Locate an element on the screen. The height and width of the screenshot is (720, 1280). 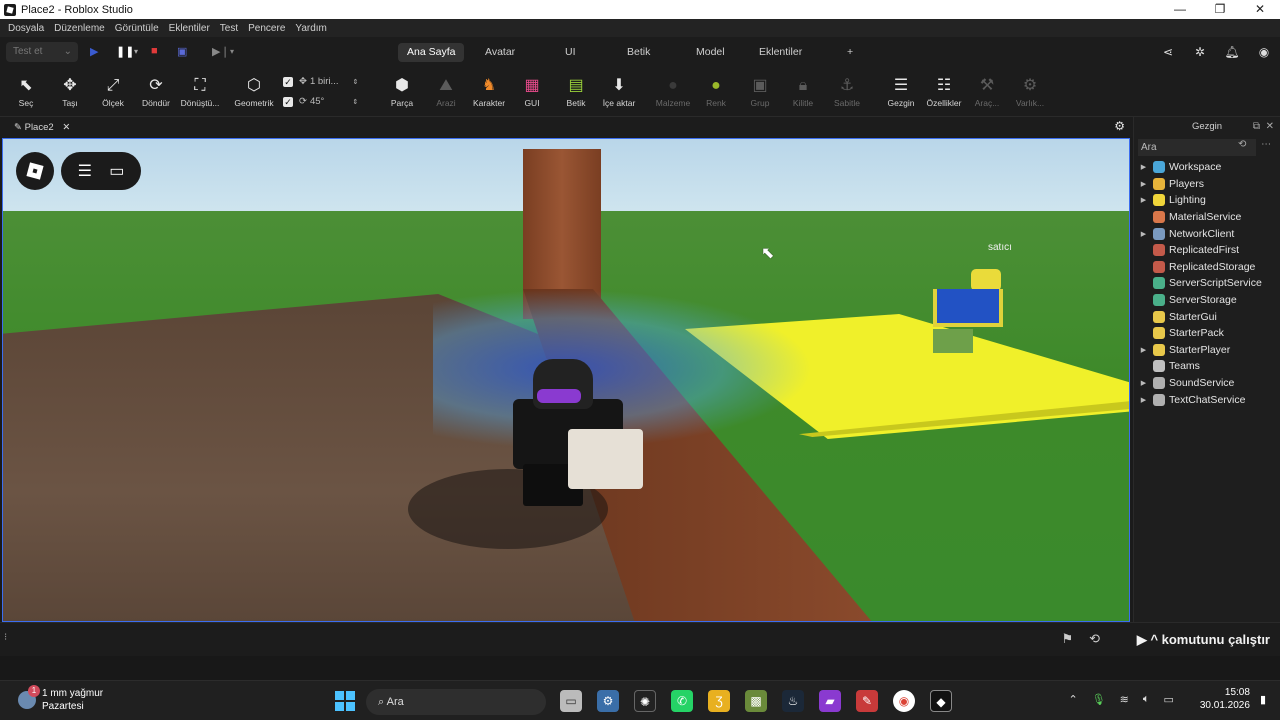
avatar: ◉ is located at coordinates (1264, 52).